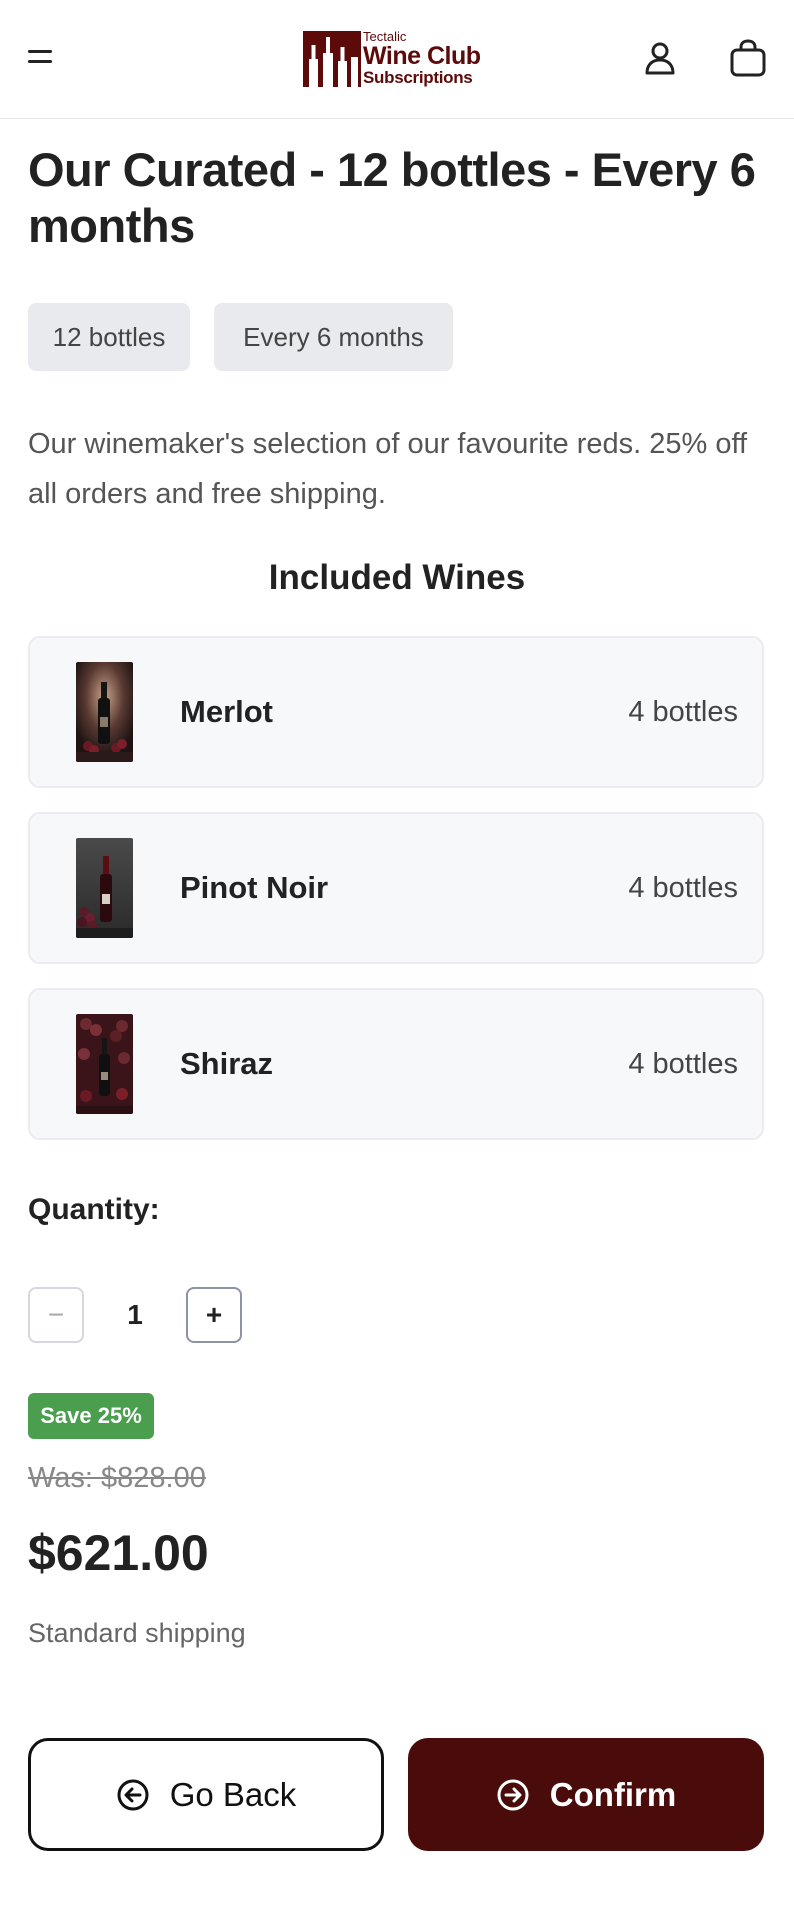 Image resolution: width=794 pixels, height=1914 pixels. Describe the element at coordinates (214, 1315) in the screenshot. I see `quantity-increase-button: +` at that location.